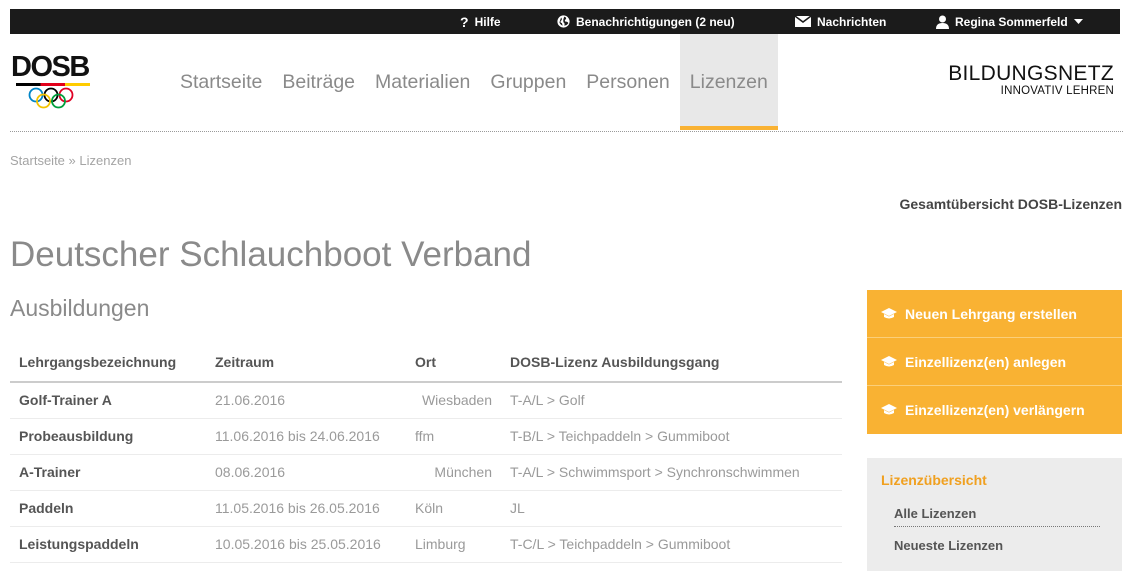 The height and width of the screenshot is (571, 1123). What do you see at coordinates (997, 516) in the screenshot?
I see `license-overview-item-label: Alle Lizenzen` at bounding box center [997, 516].